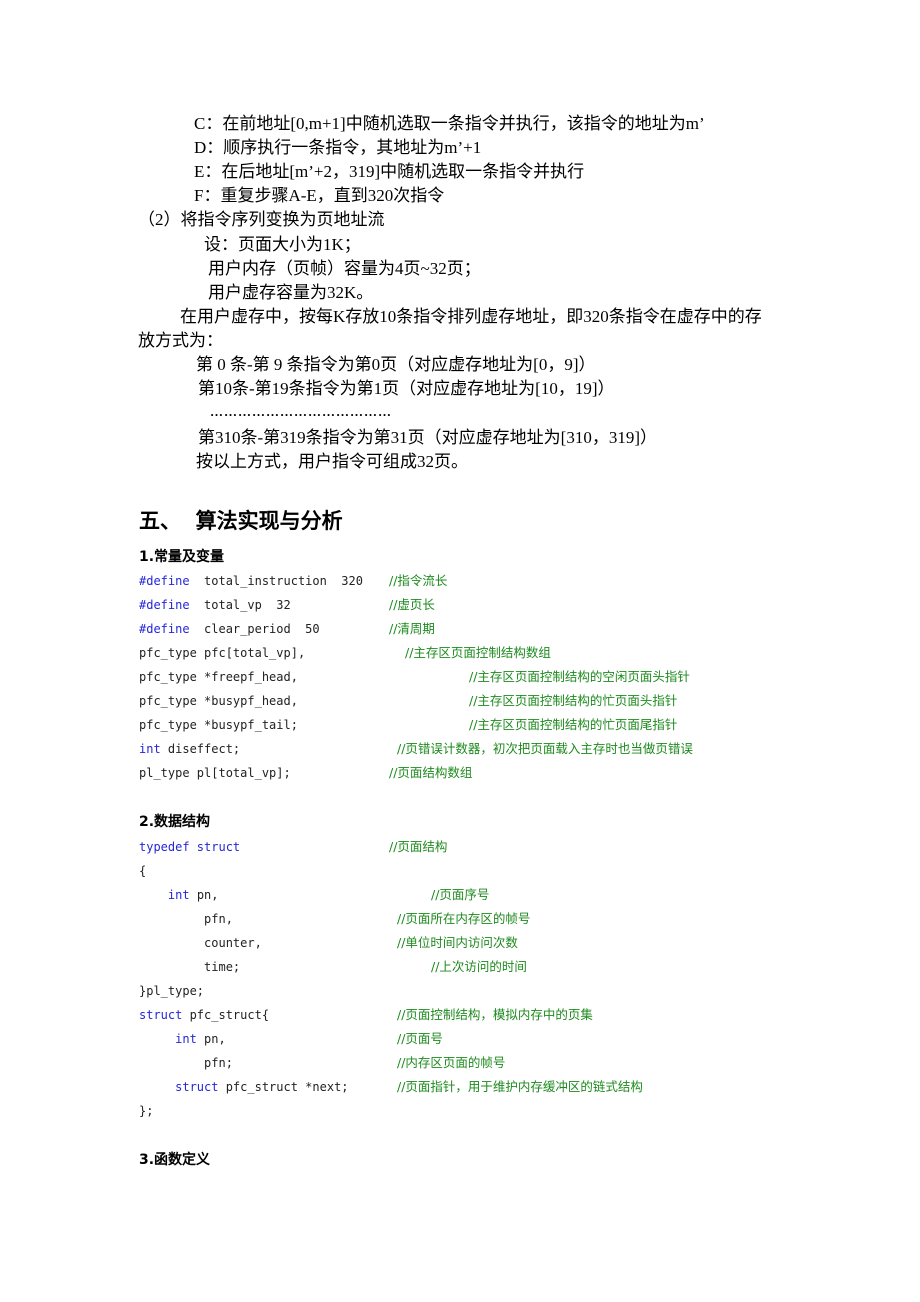  Describe the element at coordinates (457, 942) in the screenshot. I see `code-comment: //单位时间内访问次数` at that location.